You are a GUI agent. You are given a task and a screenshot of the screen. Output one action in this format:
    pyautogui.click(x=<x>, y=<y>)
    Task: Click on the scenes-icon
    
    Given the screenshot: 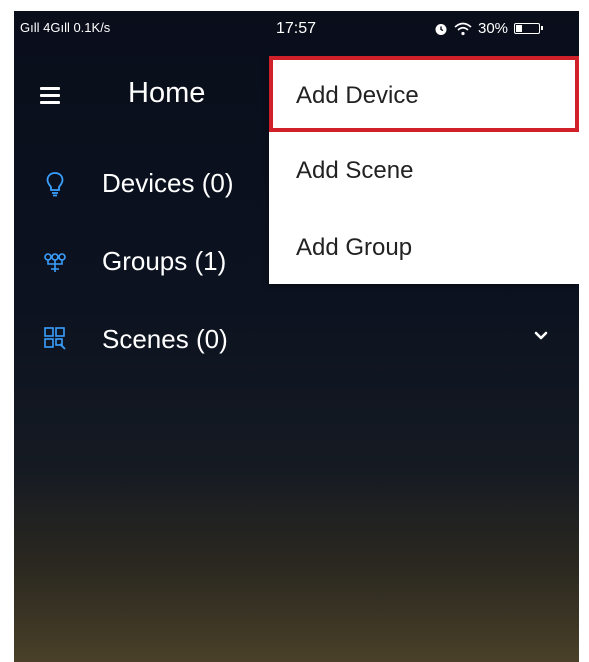 What is the action you would take?
    pyautogui.click(x=55, y=338)
    